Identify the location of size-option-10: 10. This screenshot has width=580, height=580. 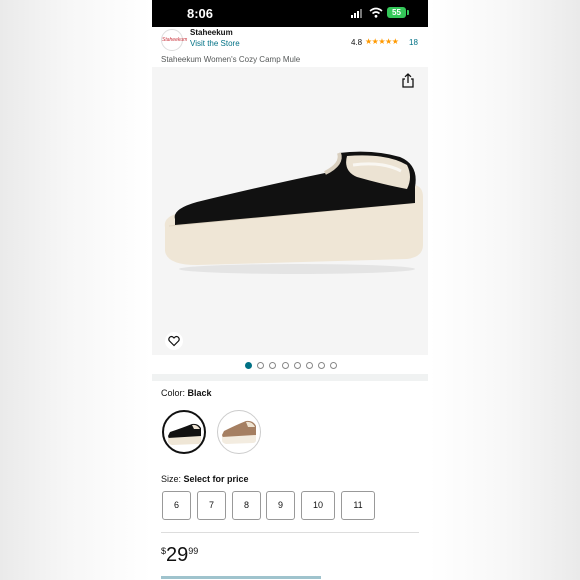
(318, 505).